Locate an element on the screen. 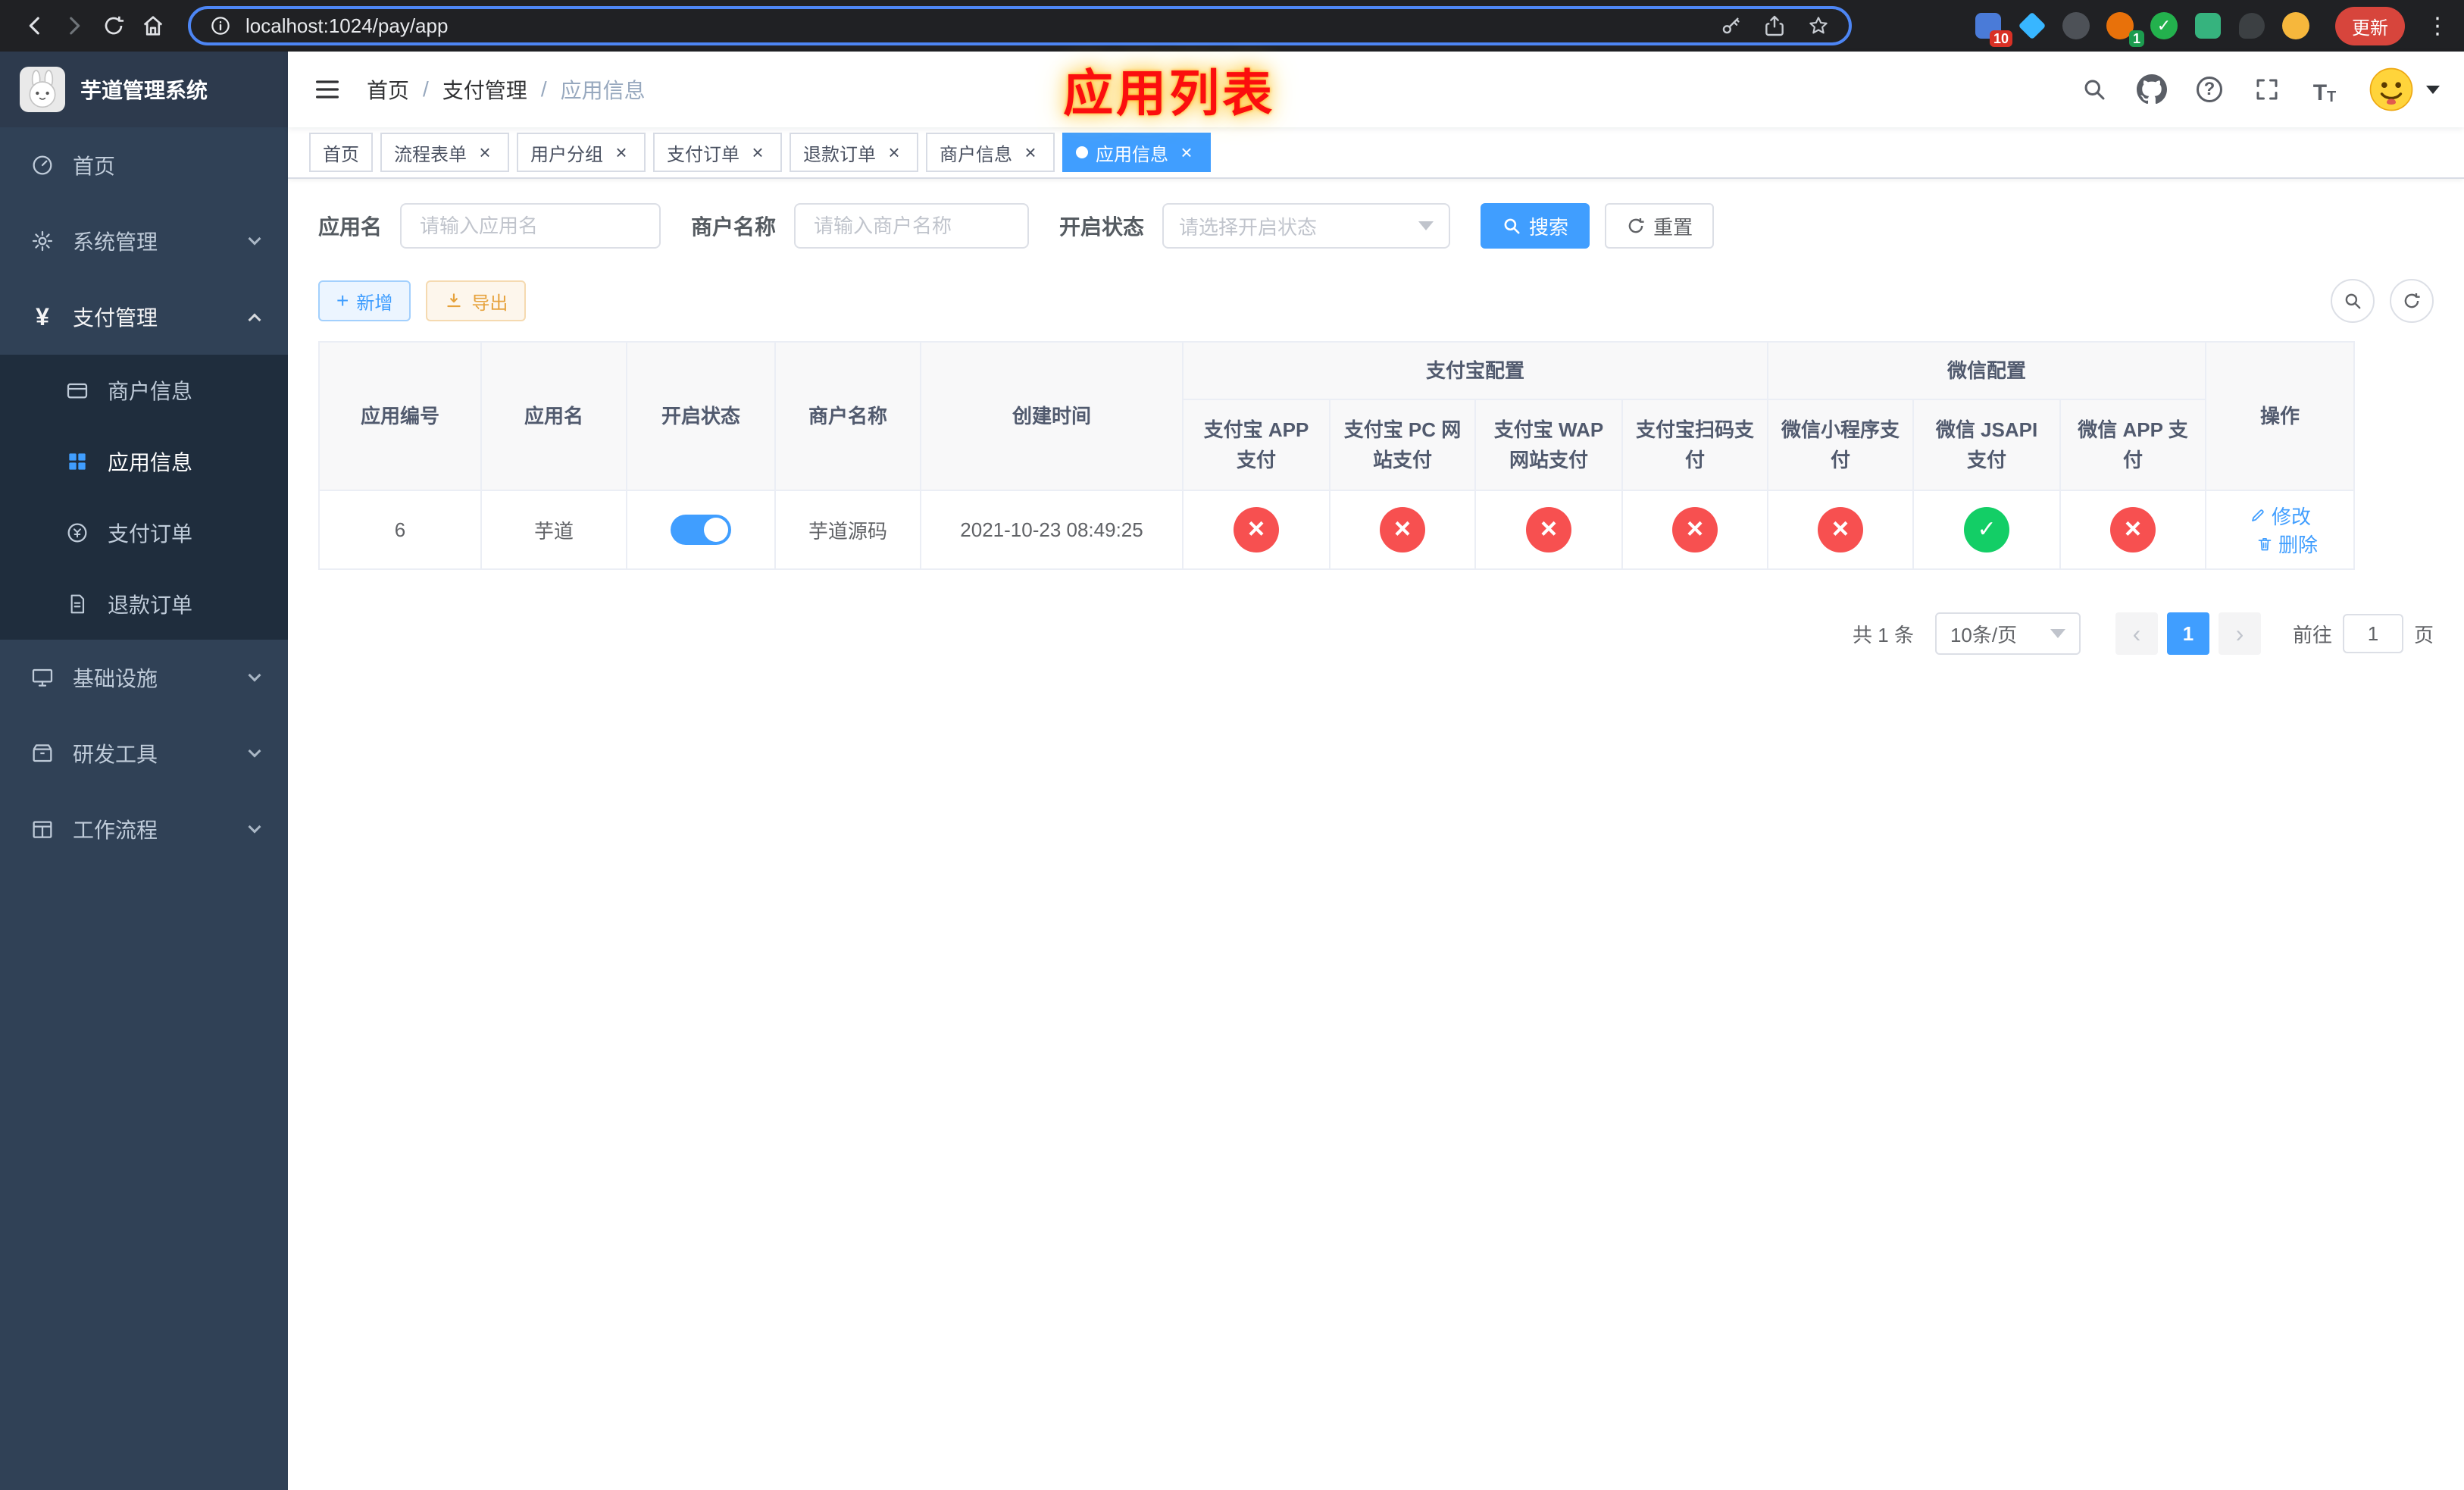  sidebar-item-devtools: 研发工具 is located at coordinates (144, 753).